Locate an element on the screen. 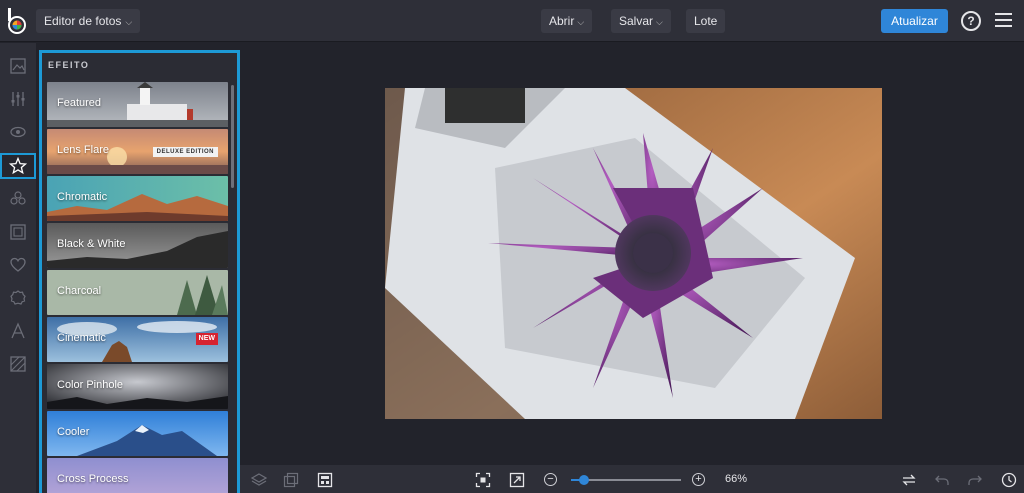 This screenshot has width=1024, height=493. layout-icon is located at coordinates (325, 480).